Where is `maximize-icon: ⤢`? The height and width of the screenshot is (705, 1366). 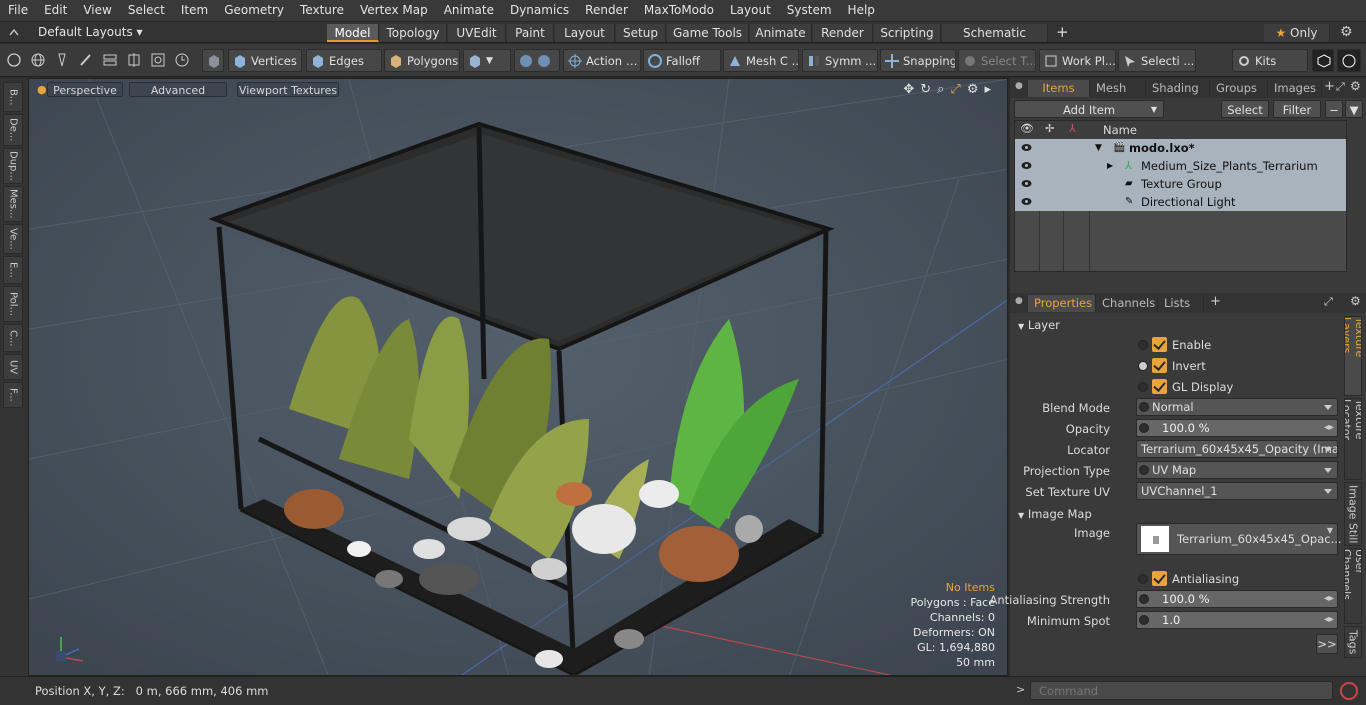 maximize-icon: ⤢ is located at coordinates (955, 89).